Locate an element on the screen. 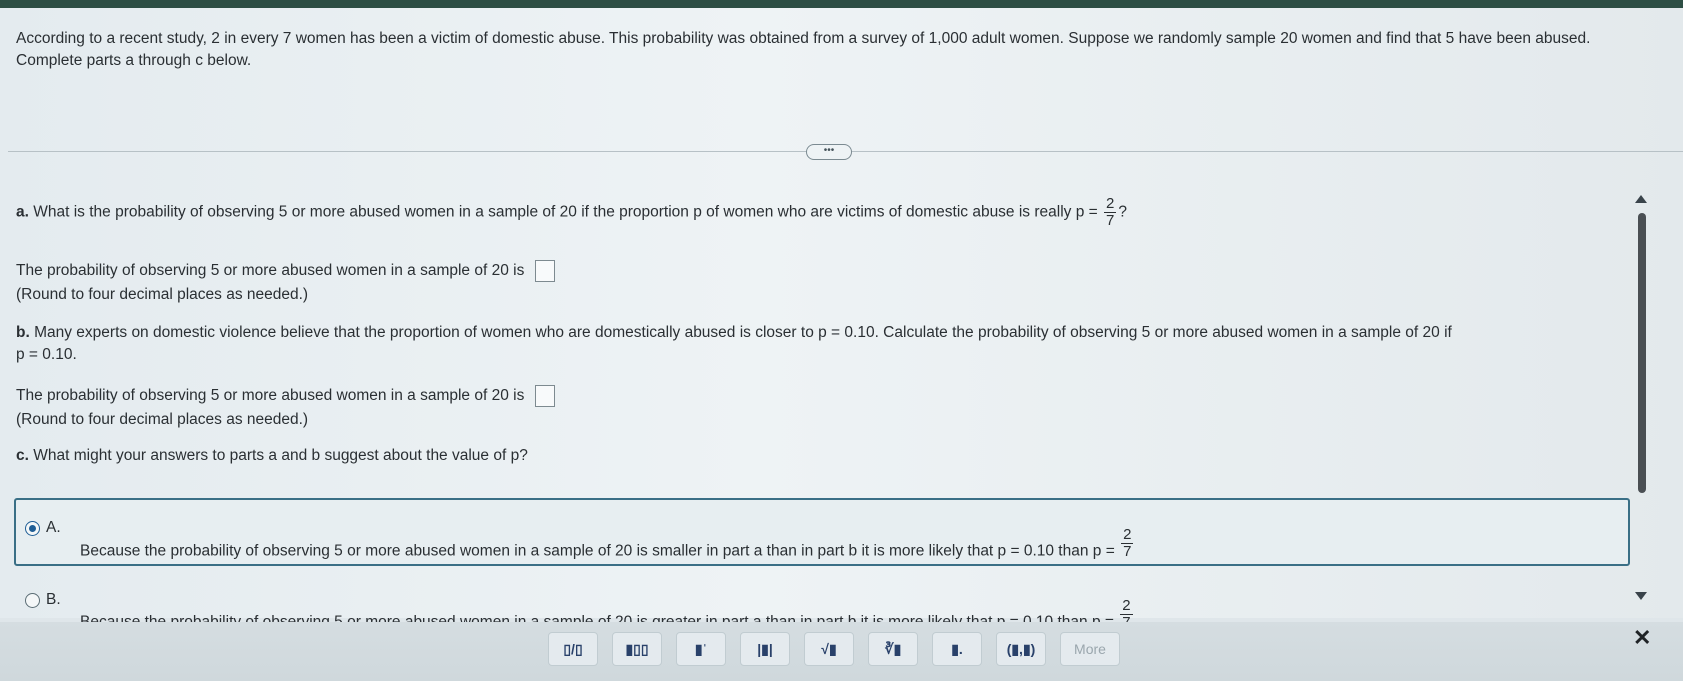 Image resolution: width=1683 pixels, height=681 pixels. subscript-button: ▮. is located at coordinates (957, 649).